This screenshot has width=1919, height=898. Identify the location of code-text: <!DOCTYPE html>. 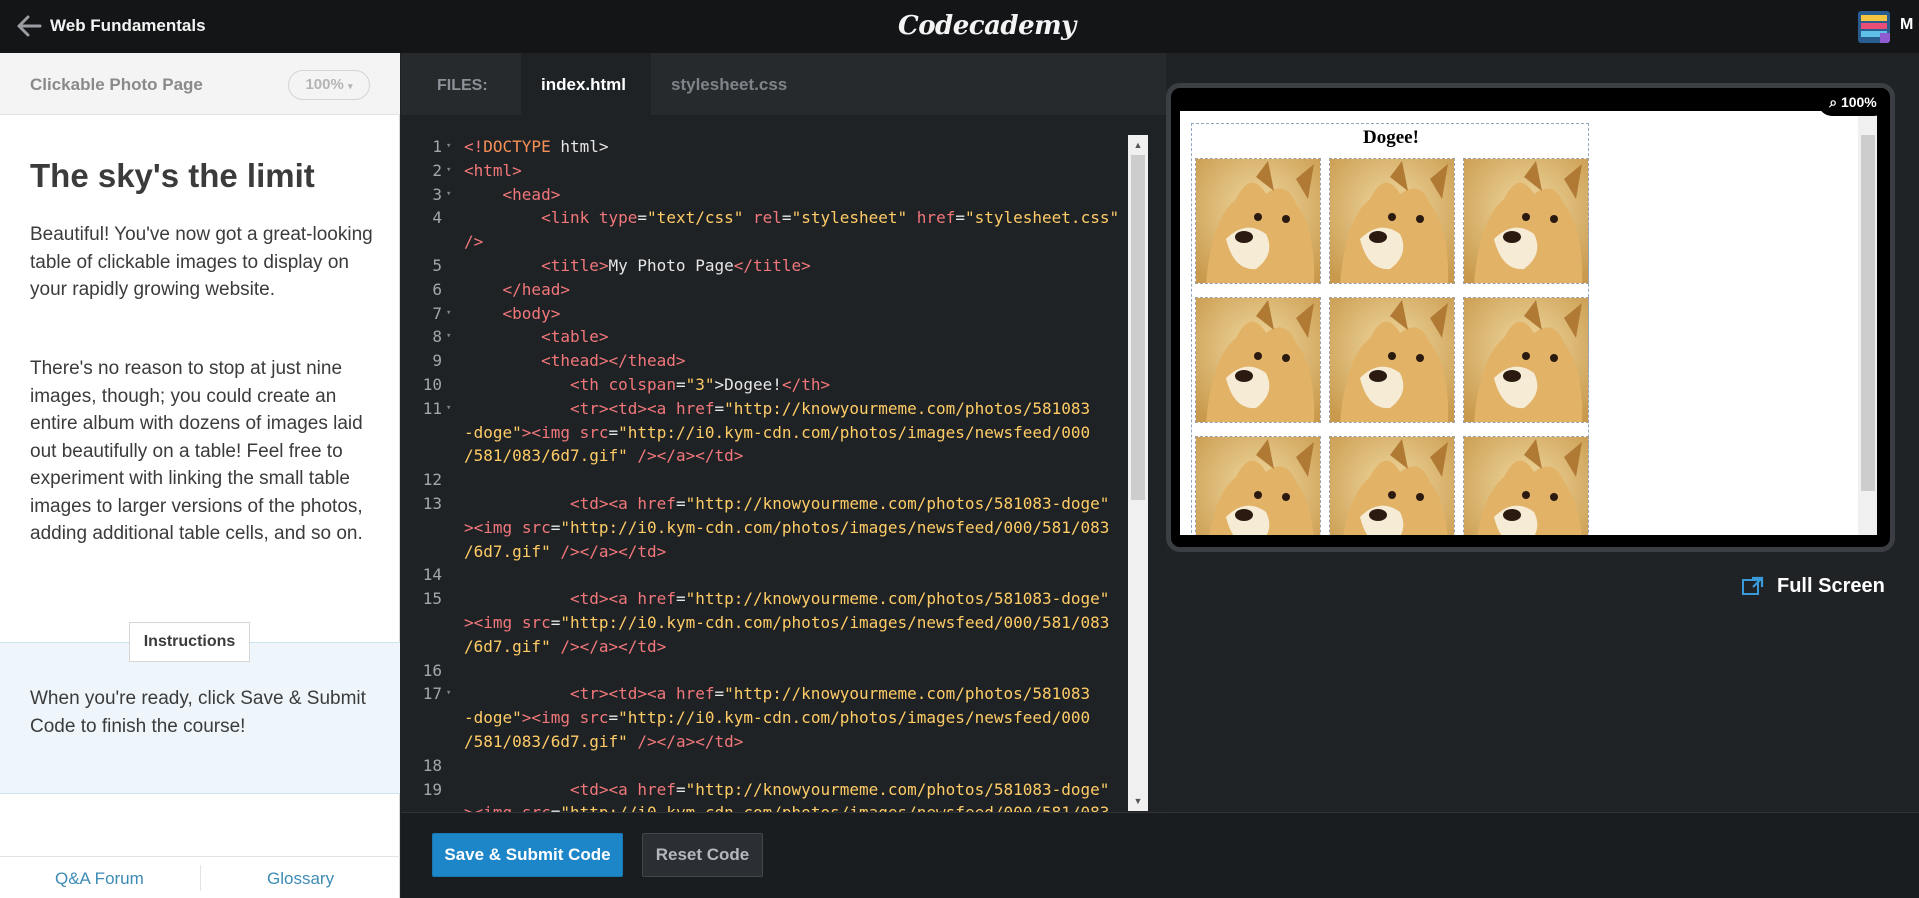
(536, 147).